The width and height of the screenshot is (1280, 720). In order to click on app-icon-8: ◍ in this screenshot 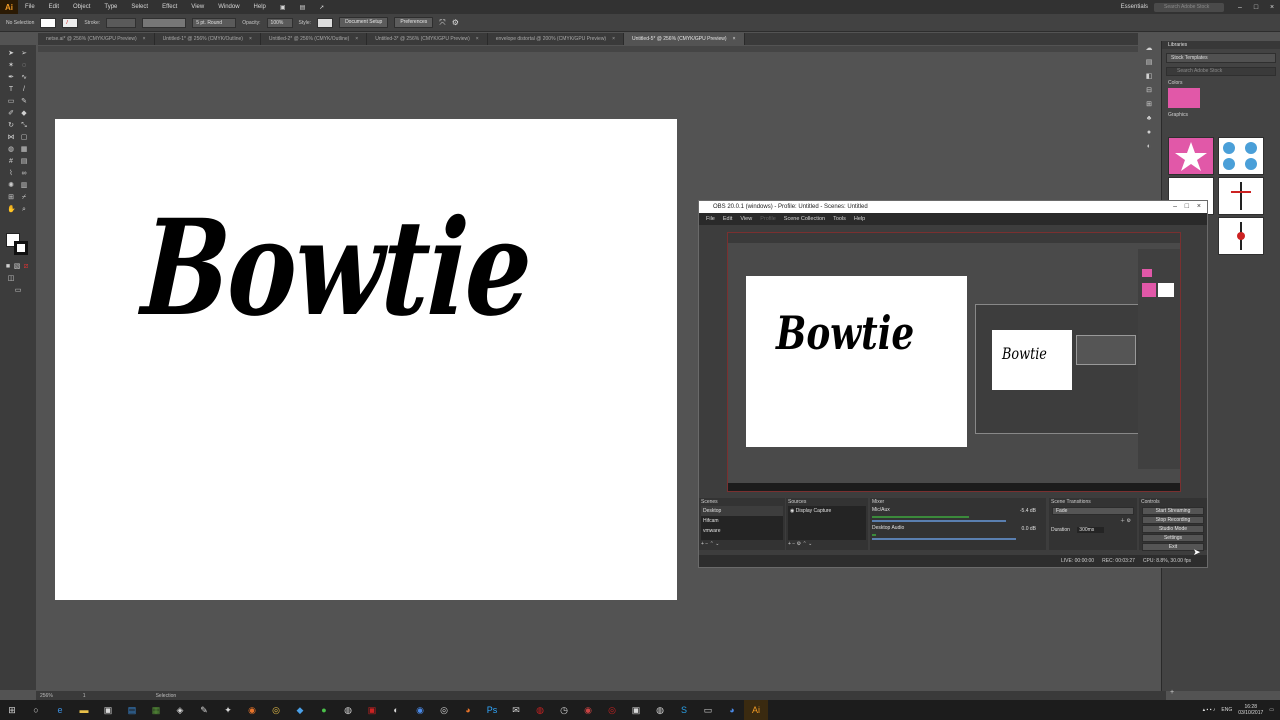, I will do `click(540, 710)`.